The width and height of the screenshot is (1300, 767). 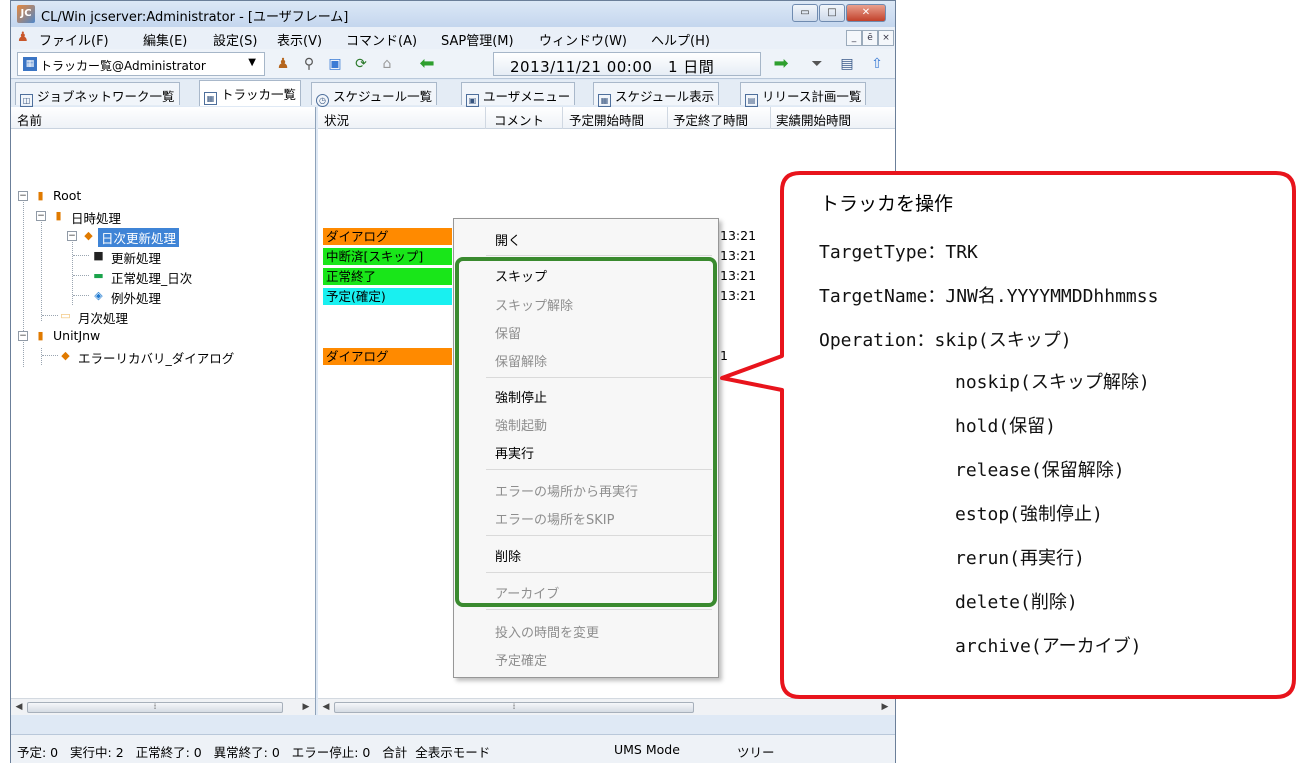 I want to click on filter-icon: ⏷, so click(x=817, y=64).